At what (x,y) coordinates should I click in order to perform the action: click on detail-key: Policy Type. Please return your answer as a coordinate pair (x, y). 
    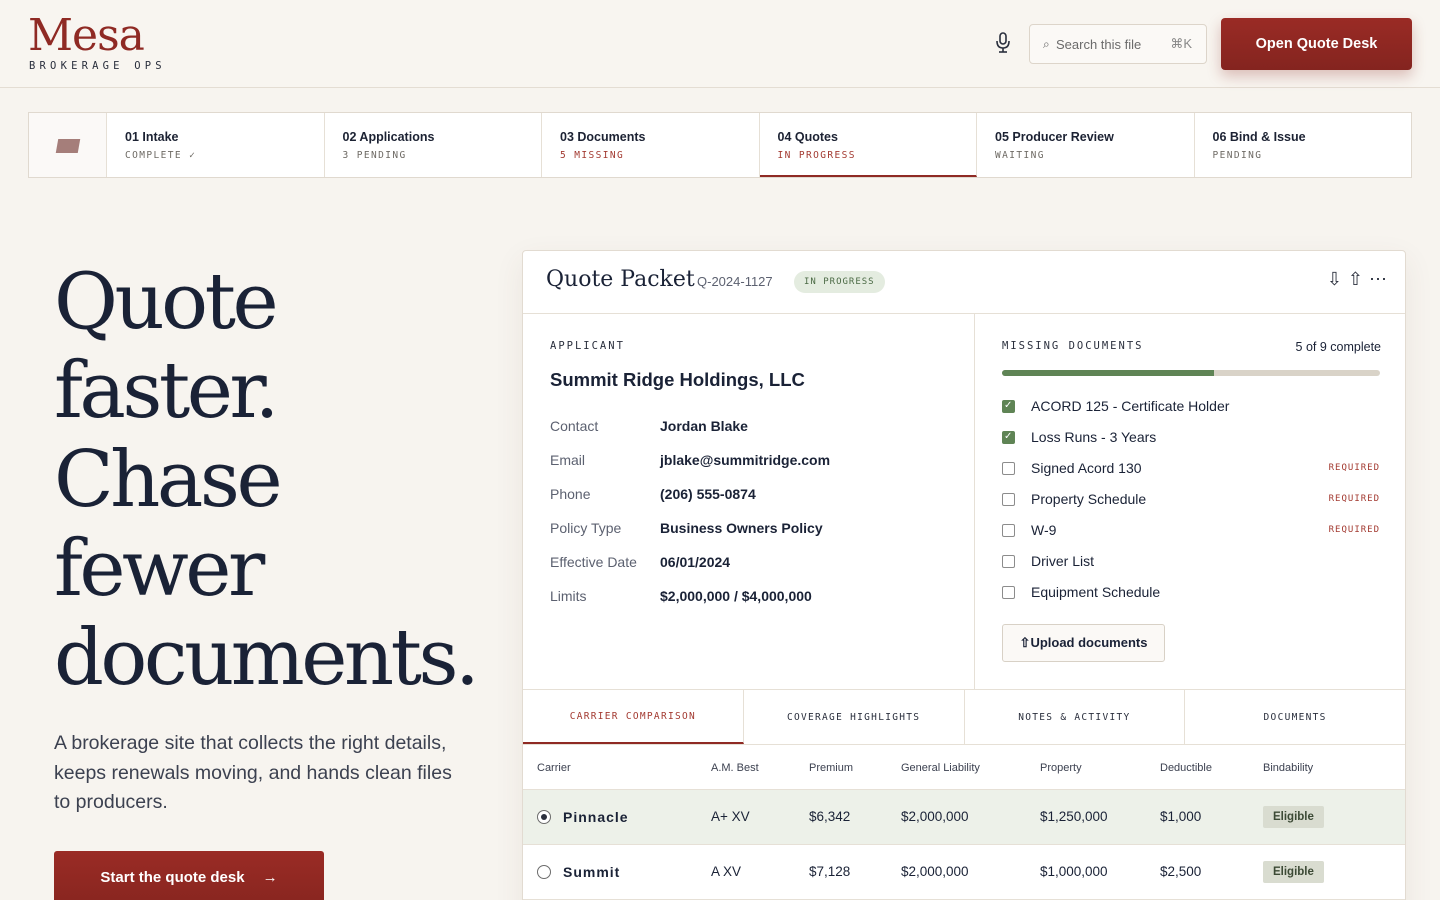
    Looking at the image, I should click on (586, 528).